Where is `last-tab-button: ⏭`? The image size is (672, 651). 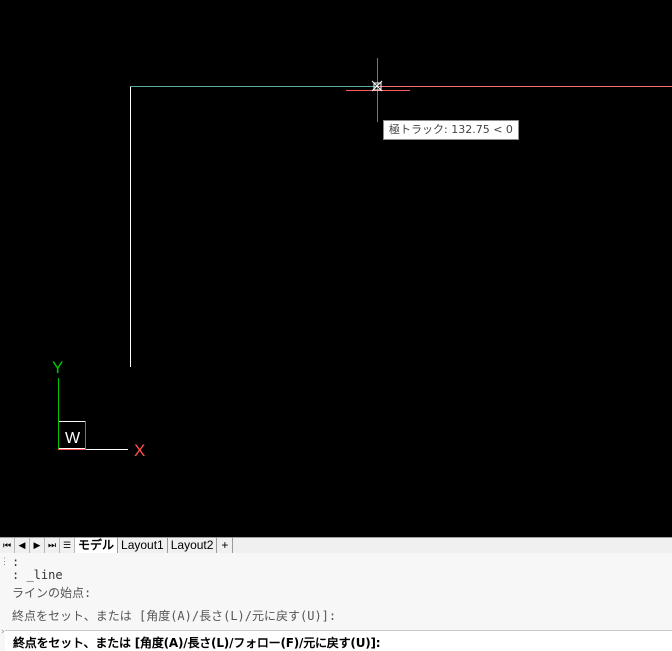 last-tab-button: ⏭ is located at coordinates (52, 545).